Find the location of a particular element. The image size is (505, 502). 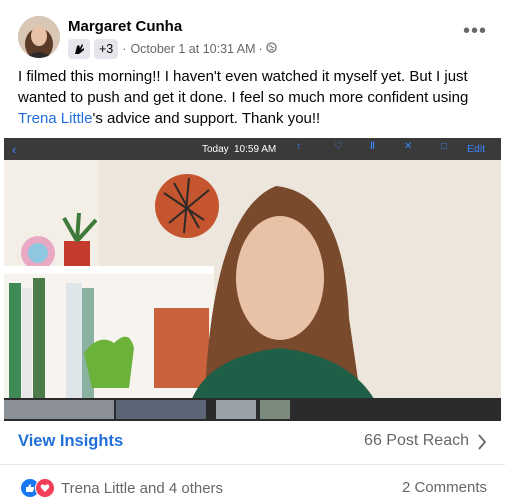

more-options-icon: ••• is located at coordinates (475, 31).